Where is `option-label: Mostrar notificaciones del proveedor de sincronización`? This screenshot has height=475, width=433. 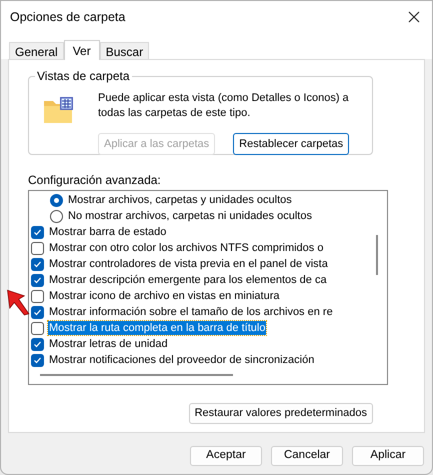 option-label: Mostrar notificaciones del proveedor de sincronización is located at coordinates (182, 360).